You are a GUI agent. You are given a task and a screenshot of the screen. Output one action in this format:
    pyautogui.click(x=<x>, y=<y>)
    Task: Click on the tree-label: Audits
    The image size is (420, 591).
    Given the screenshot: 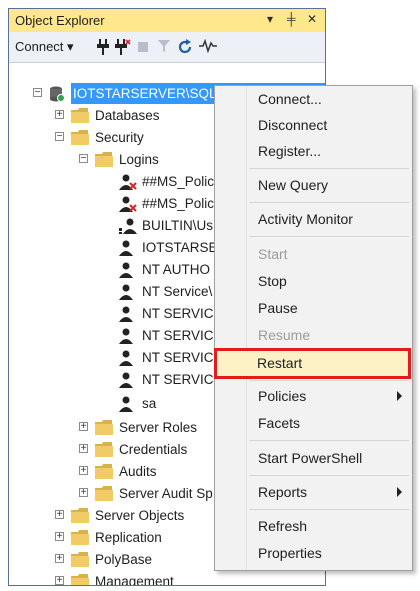 What is the action you would take?
    pyautogui.click(x=138, y=471)
    